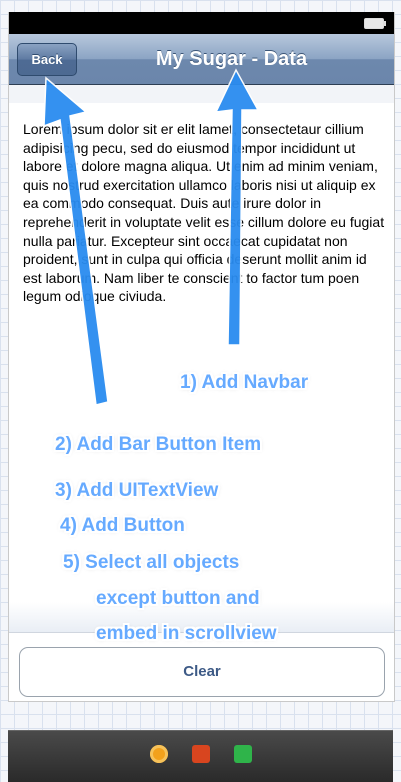 This screenshot has height=782, width=401. What do you see at coordinates (151, 562) in the screenshot?
I see `annotation-step-5-line-1: 5) Select all objects` at bounding box center [151, 562].